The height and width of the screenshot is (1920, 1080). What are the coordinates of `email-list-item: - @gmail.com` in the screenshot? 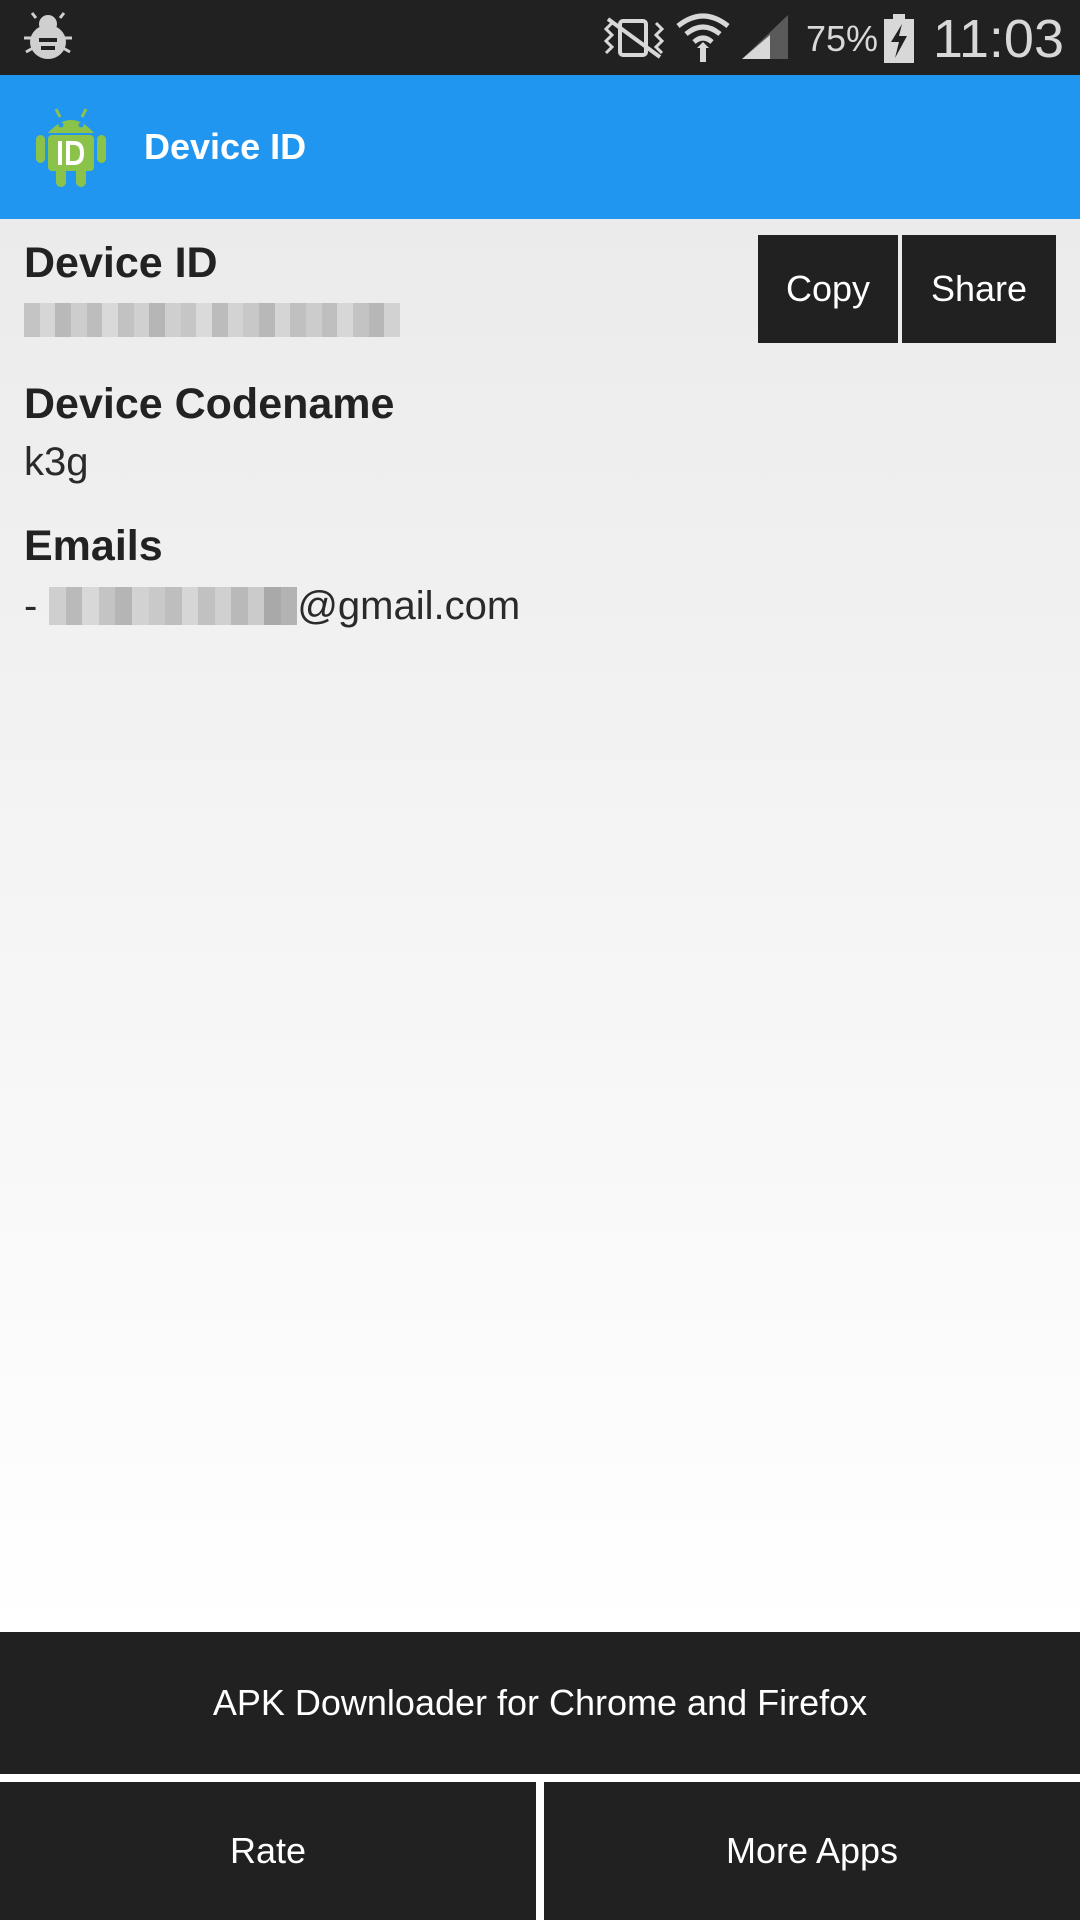 It's located at (272, 606).